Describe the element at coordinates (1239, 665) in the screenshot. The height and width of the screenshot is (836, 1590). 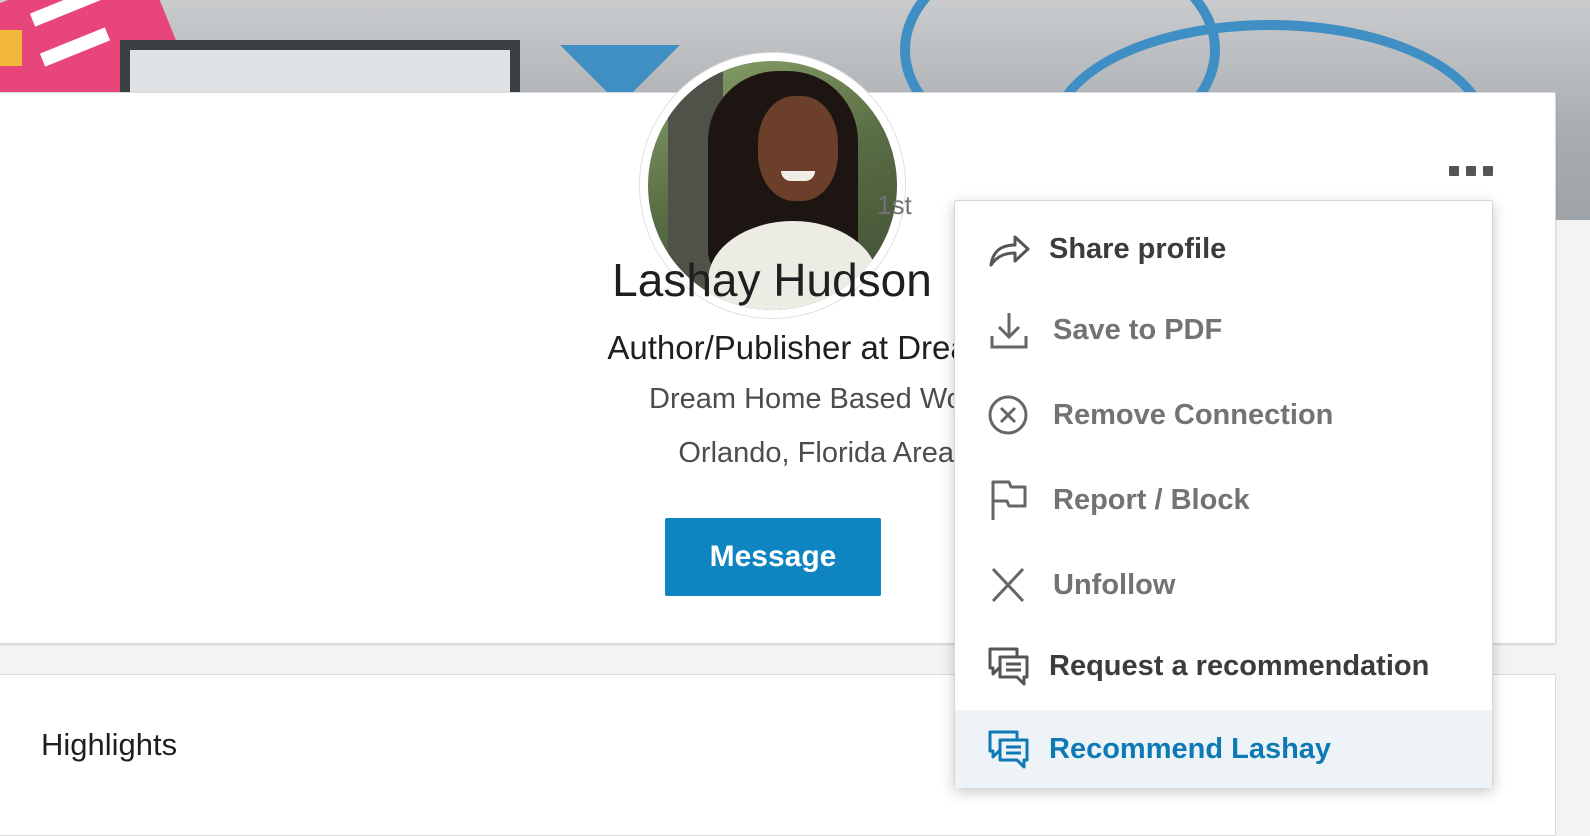
I see `menu-item-label: Request a recommendation` at that location.